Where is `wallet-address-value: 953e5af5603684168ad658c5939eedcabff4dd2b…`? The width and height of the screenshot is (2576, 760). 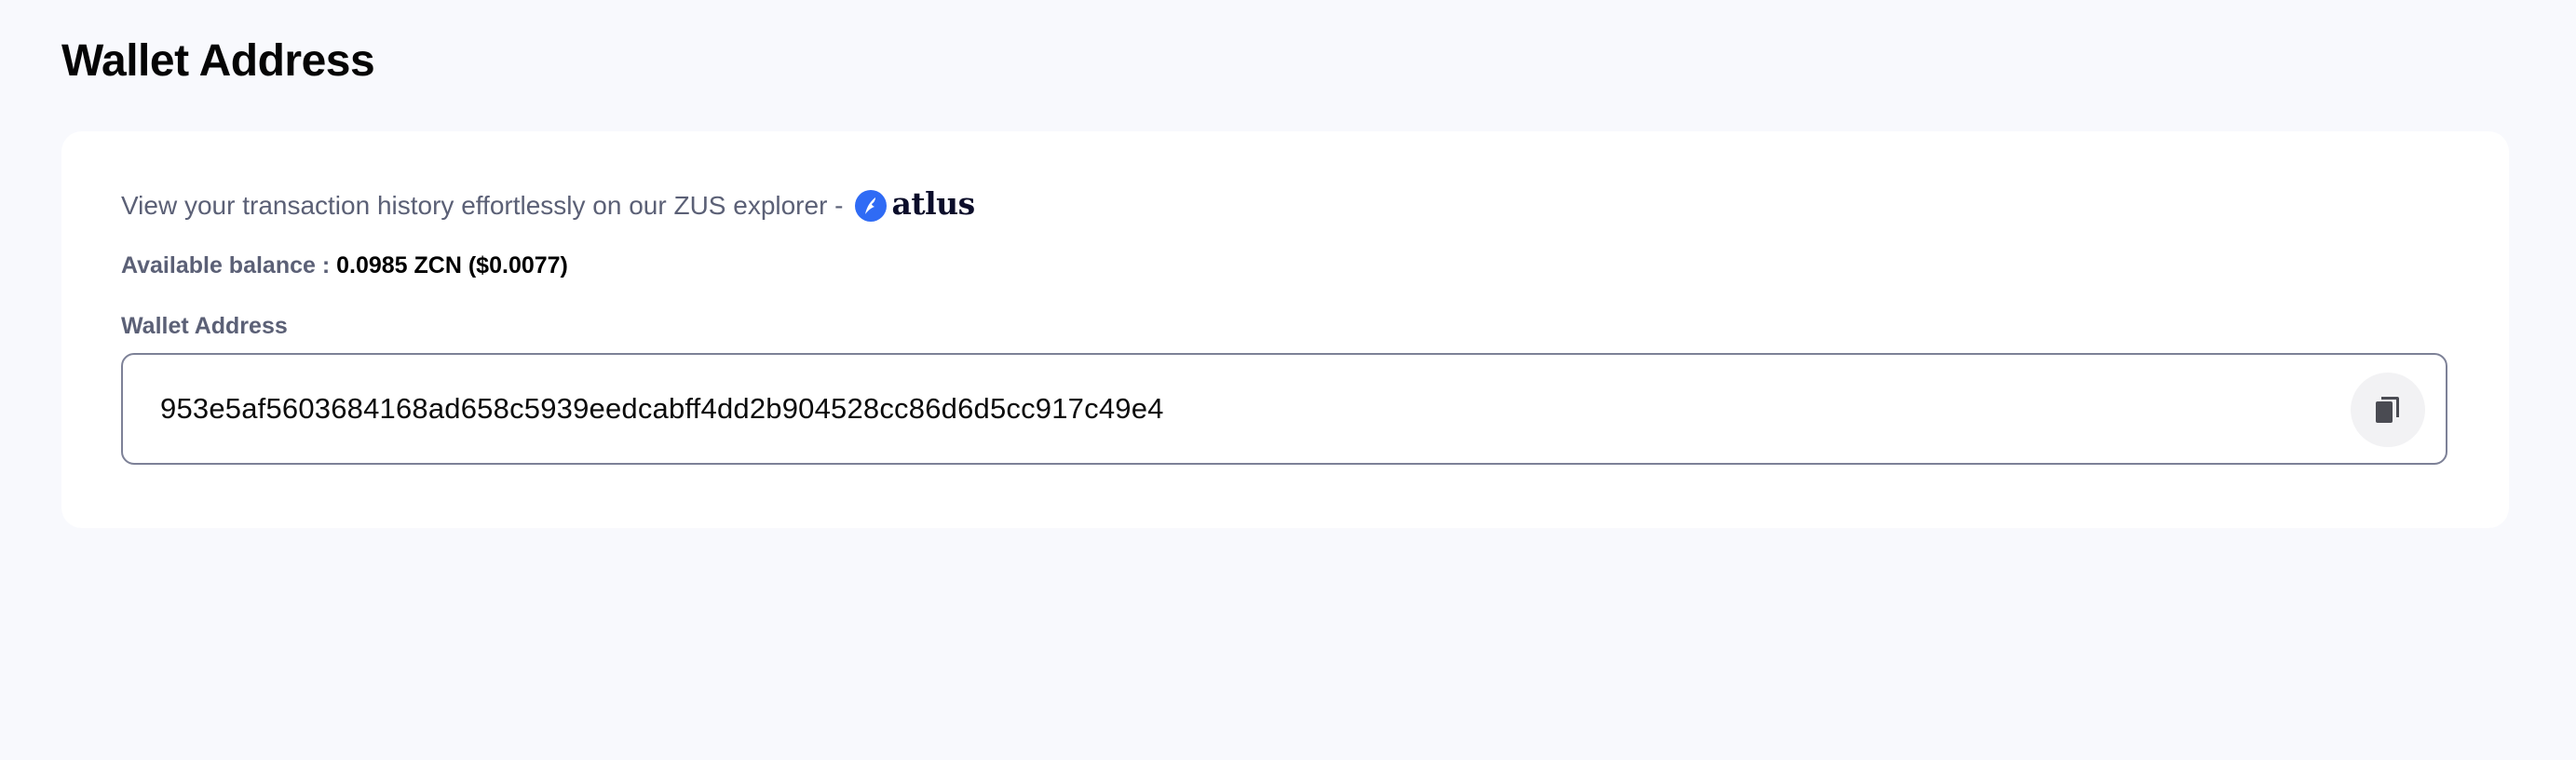 wallet-address-value: 953e5af5603684168ad658c5939eedcabff4dd2b… is located at coordinates (662, 409).